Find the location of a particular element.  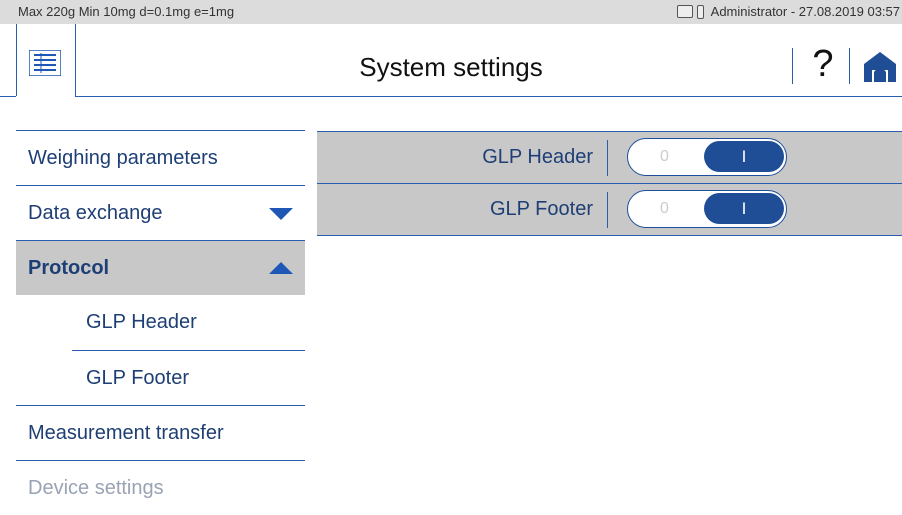

sidebar-item-measurement-transfer: Measurement transfer is located at coordinates (160, 432).